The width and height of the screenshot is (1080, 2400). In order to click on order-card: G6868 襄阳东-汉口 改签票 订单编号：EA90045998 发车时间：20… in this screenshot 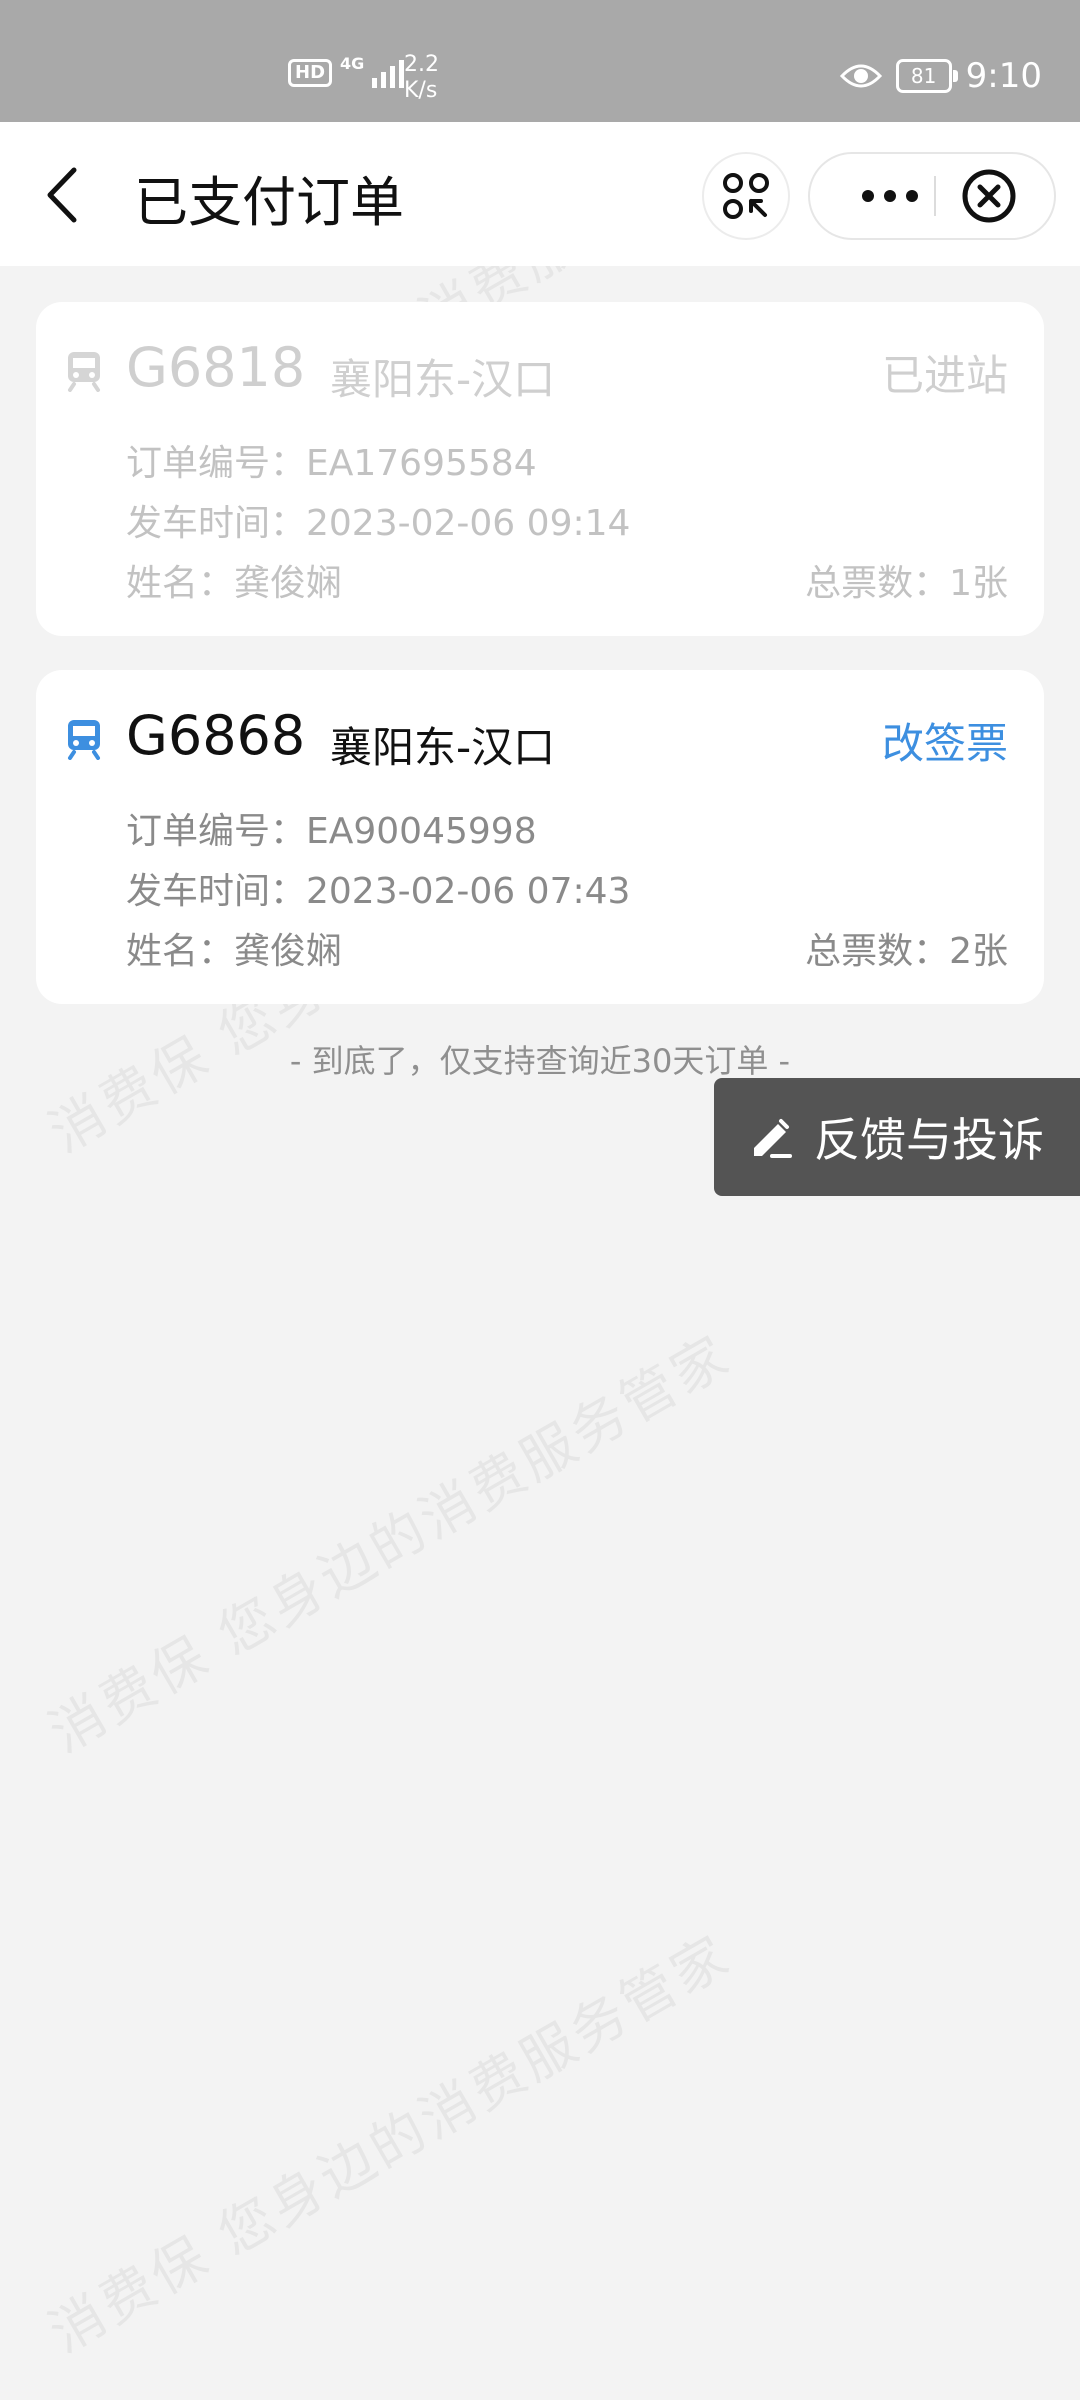, I will do `click(540, 837)`.